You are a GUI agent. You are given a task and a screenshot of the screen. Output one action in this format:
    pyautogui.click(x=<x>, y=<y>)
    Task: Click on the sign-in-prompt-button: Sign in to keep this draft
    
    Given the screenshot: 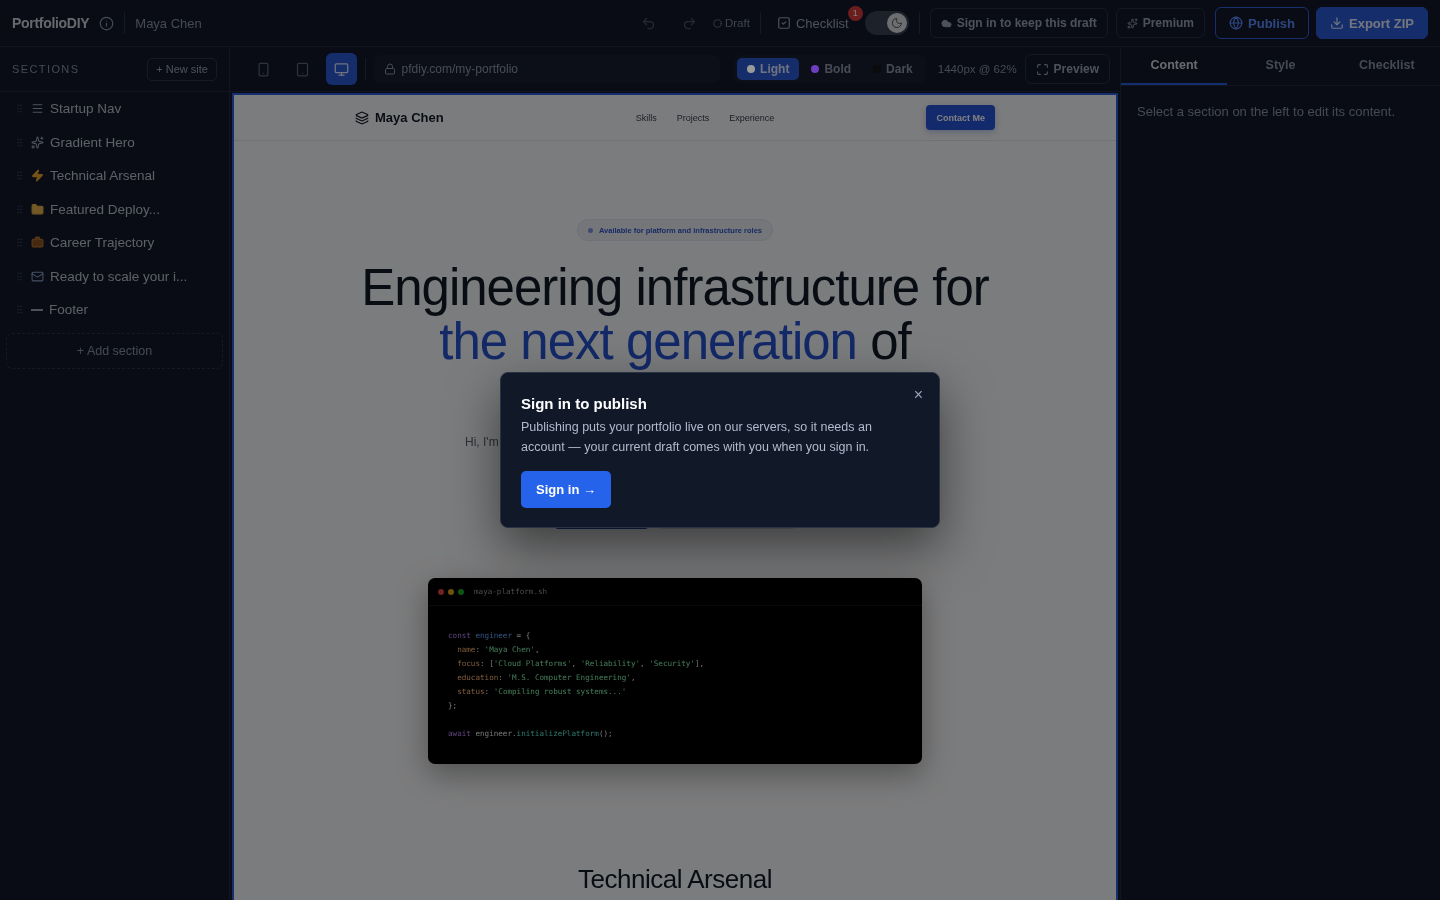 What is the action you would take?
    pyautogui.click(x=1018, y=23)
    